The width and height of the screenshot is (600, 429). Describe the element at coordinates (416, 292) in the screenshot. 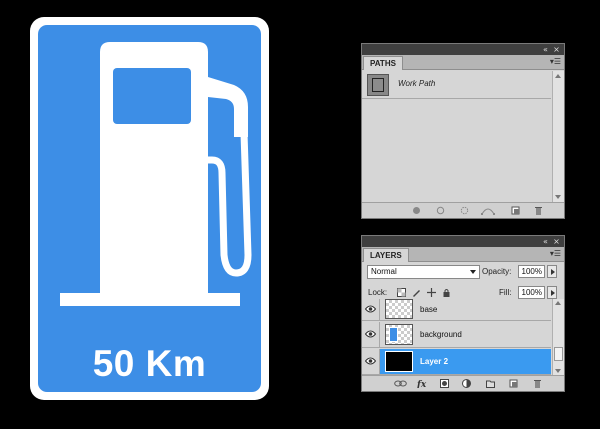

I see `lock-pixels-icon` at that location.